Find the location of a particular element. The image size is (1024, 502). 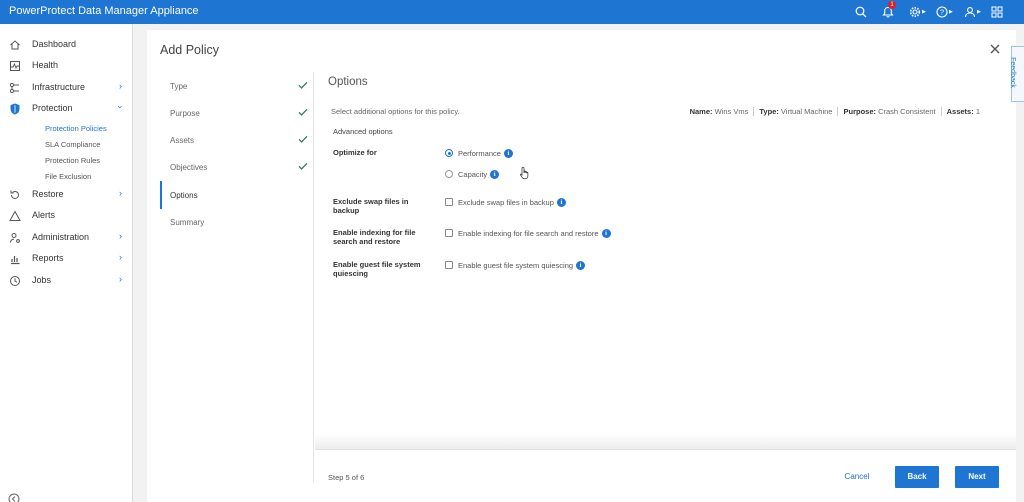

meta-name-label: Name: is located at coordinates (701, 111).